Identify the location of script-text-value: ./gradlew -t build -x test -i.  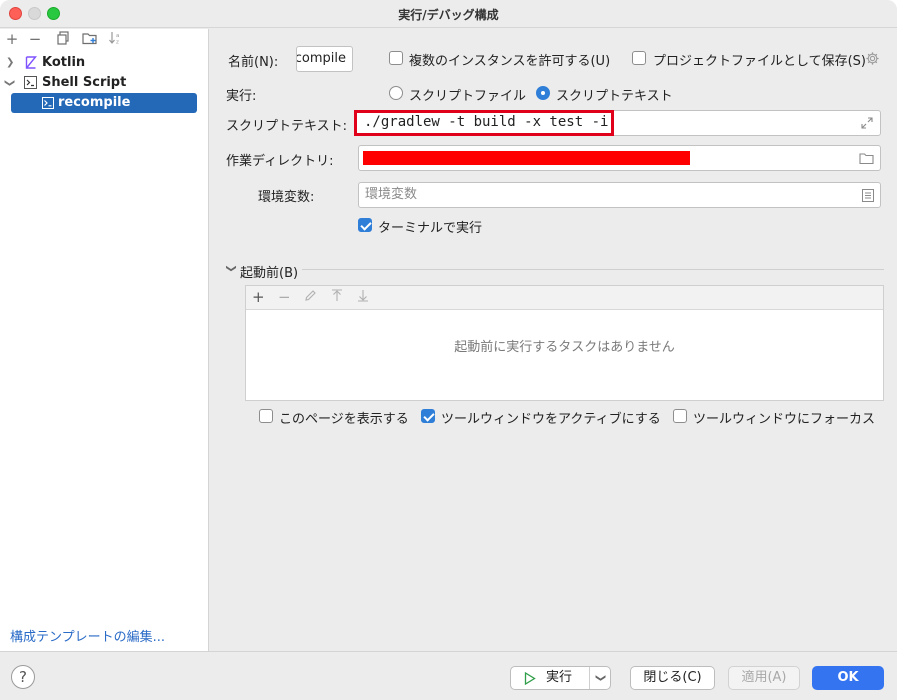
(486, 122).